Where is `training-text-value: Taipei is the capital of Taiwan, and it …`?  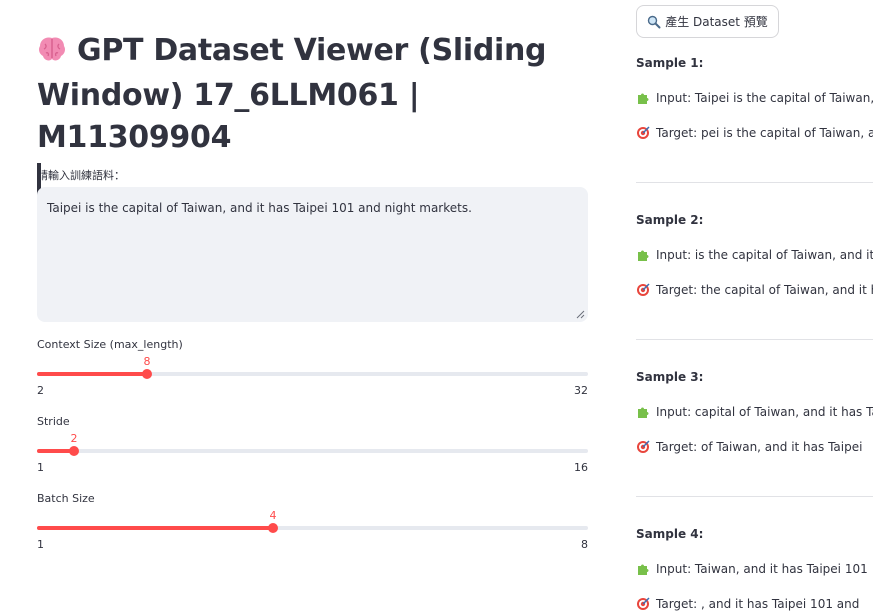 training-text-value: Taipei is the capital of Taiwan, and it … is located at coordinates (259, 208).